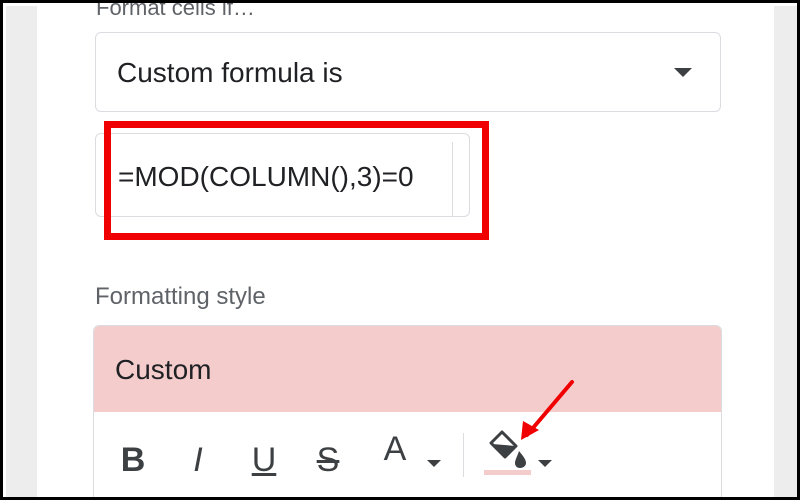  I want to click on condition-dropdown: Custom formula is, so click(408, 72).